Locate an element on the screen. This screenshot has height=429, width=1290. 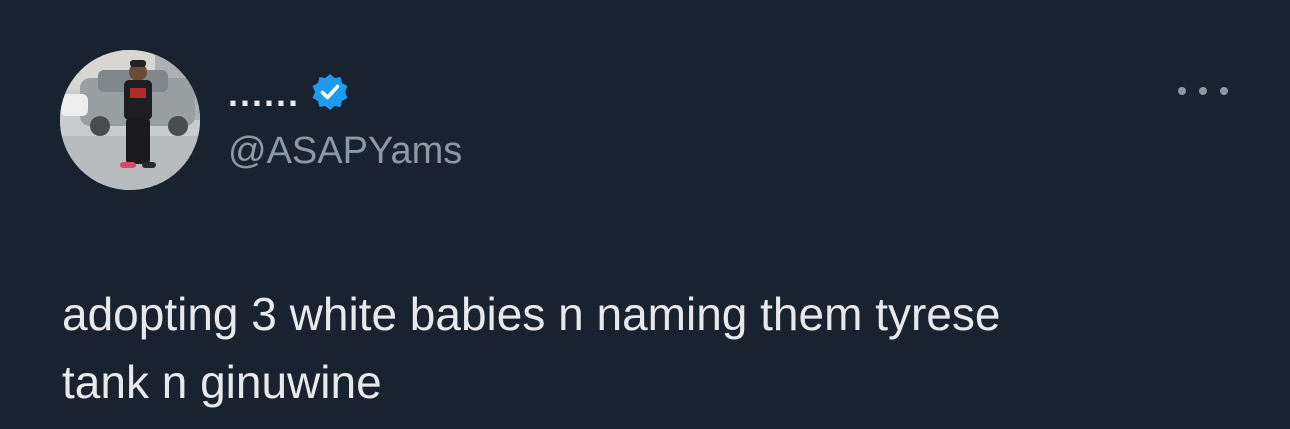
more-options-button is located at coordinates (1203, 91).